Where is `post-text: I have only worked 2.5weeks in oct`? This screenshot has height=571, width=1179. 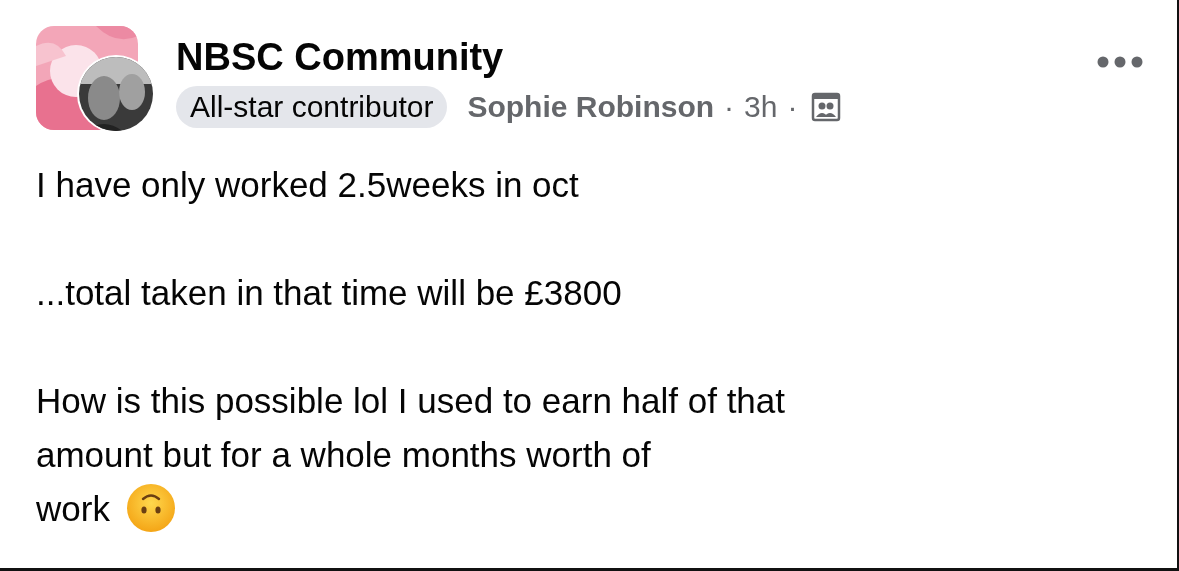 post-text: I have only worked 2.5weeks in oct is located at coordinates (307, 184).